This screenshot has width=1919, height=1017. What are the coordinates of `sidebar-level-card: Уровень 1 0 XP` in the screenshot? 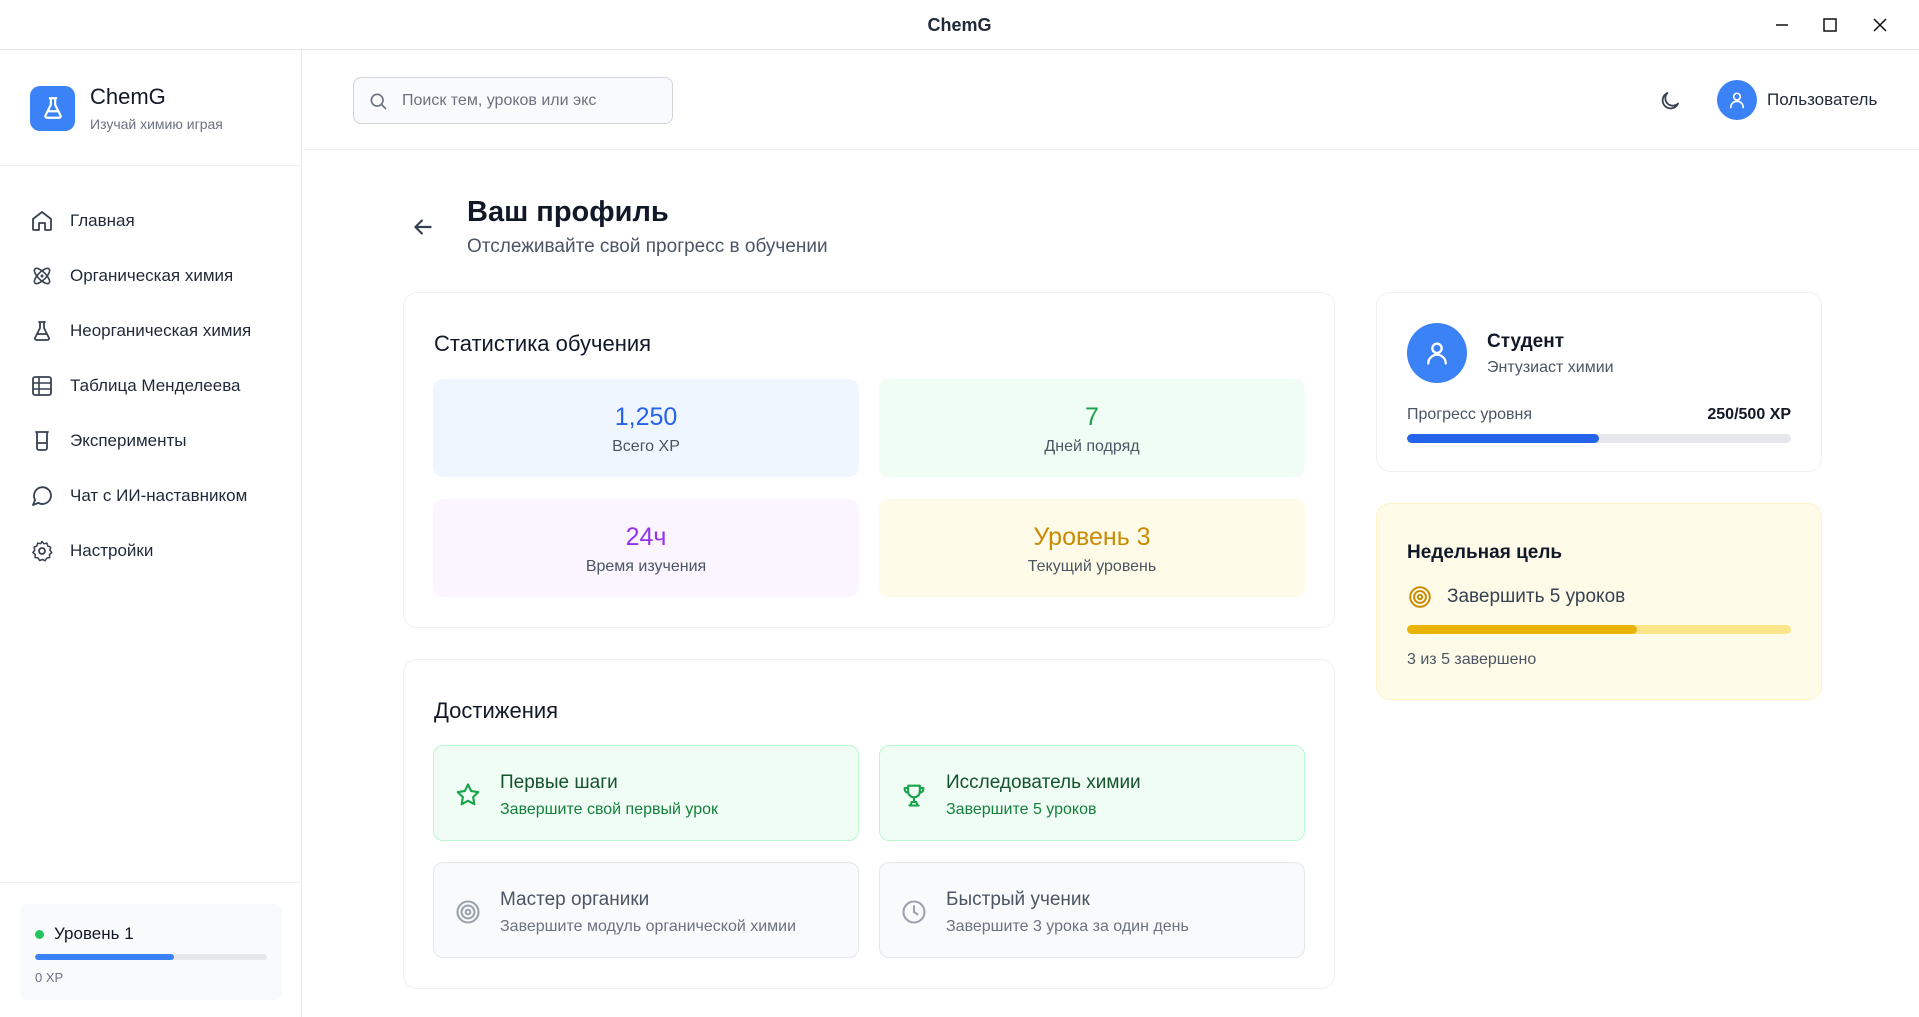 It's located at (151, 952).